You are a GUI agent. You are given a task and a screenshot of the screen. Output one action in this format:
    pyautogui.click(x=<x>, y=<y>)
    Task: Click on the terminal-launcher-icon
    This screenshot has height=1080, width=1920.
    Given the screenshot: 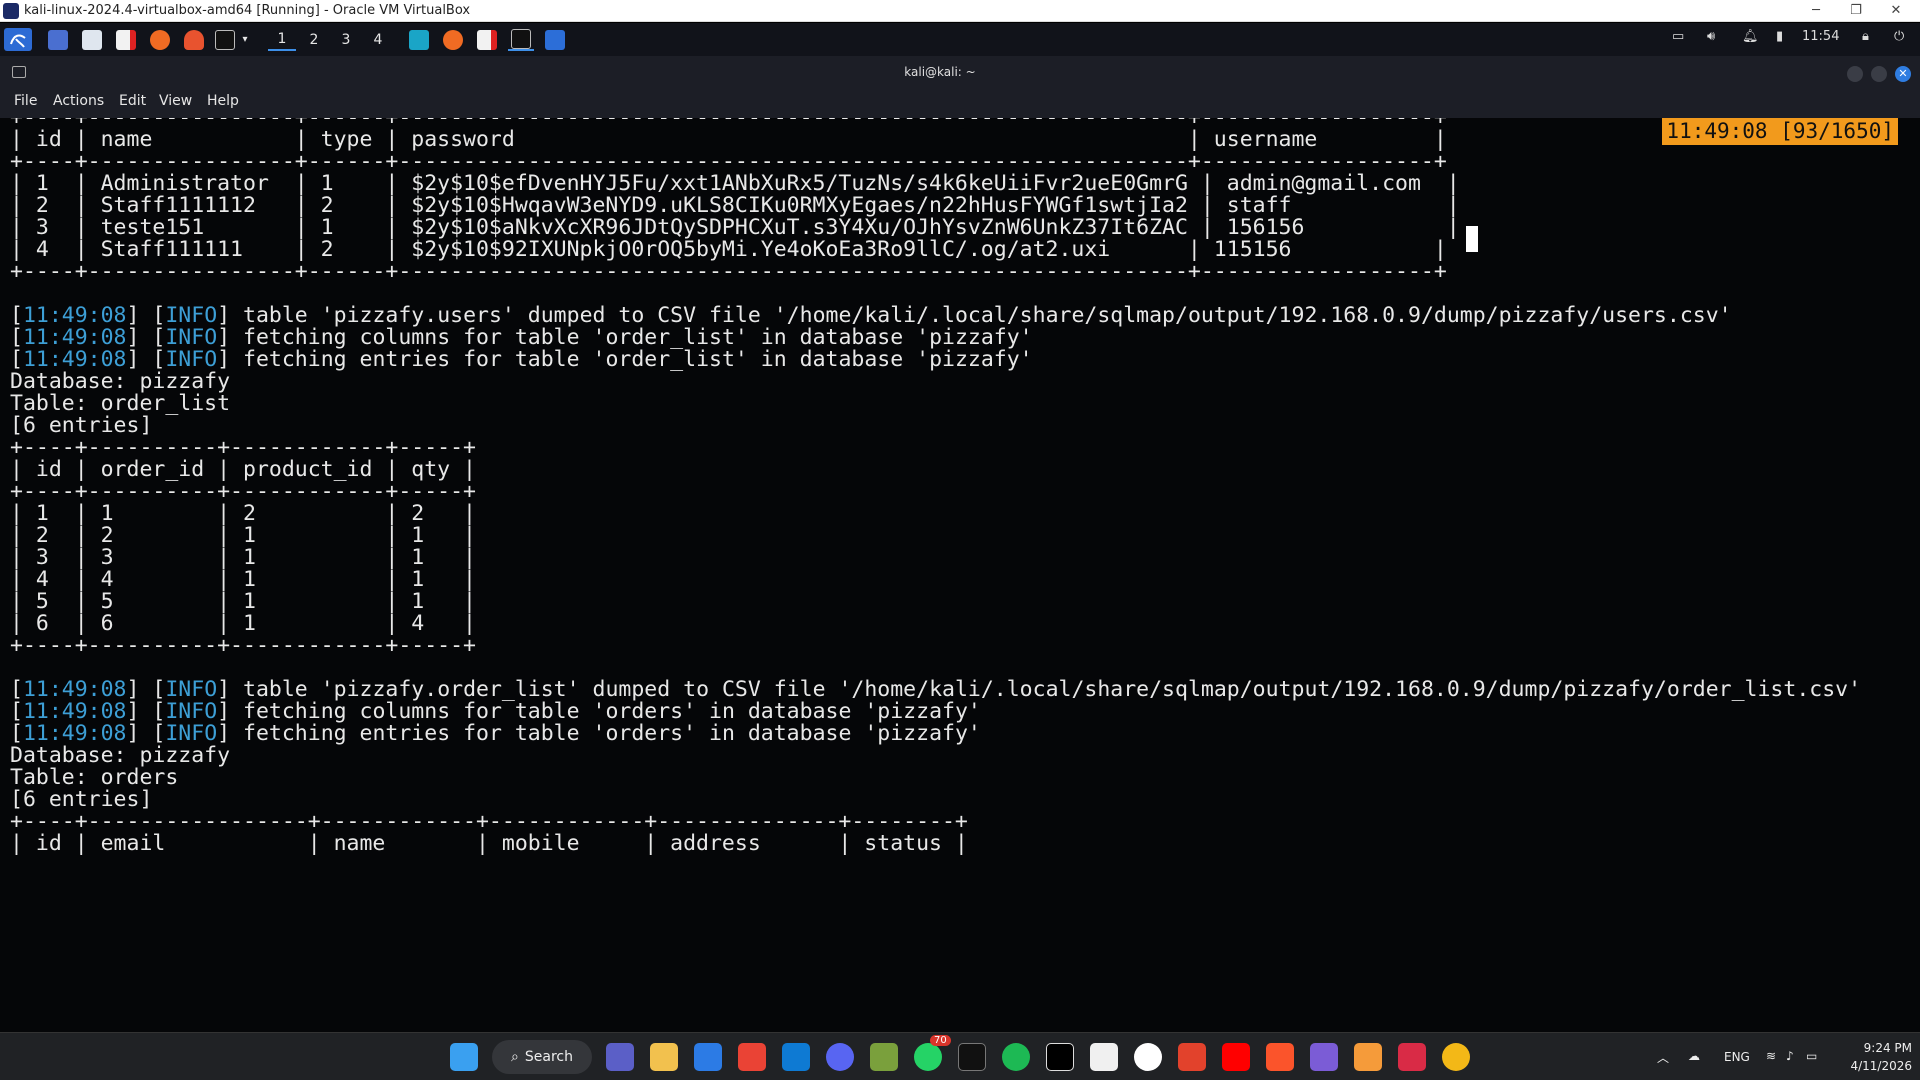 What is the action you would take?
    pyautogui.click(x=225, y=39)
    